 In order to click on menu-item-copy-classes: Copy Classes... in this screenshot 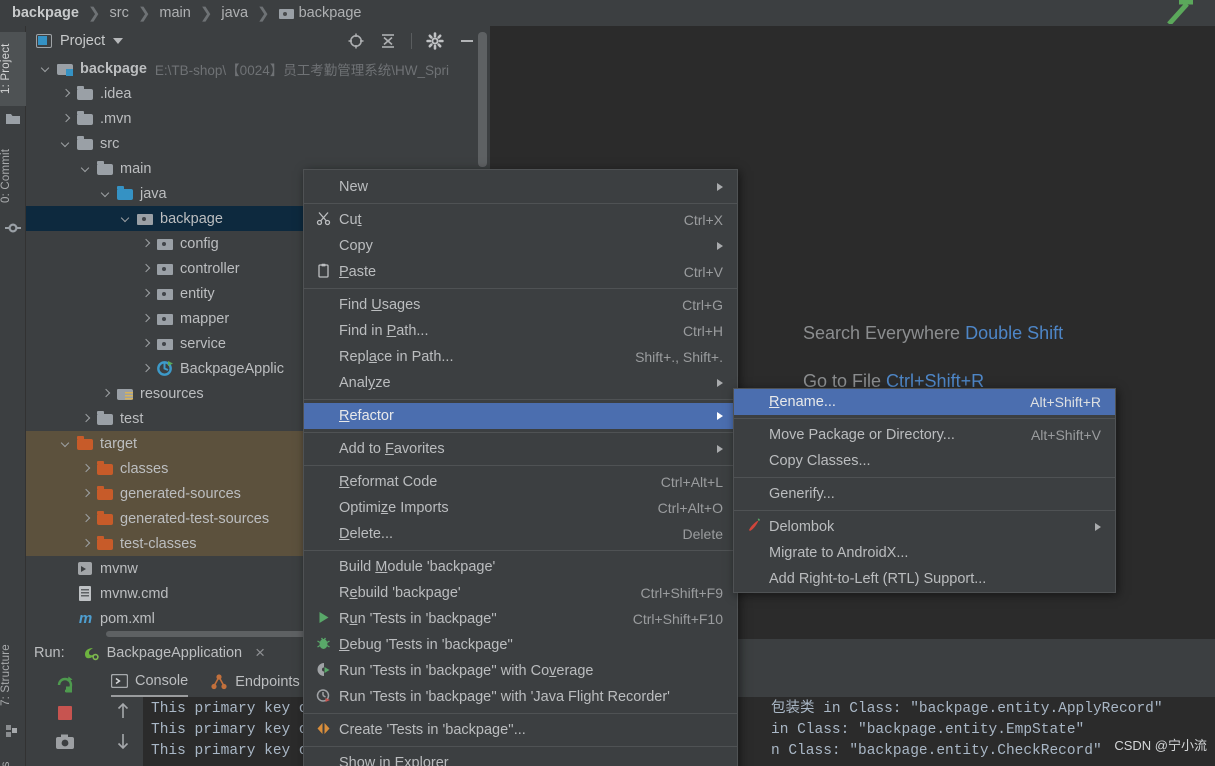, I will do `click(924, 461)`.